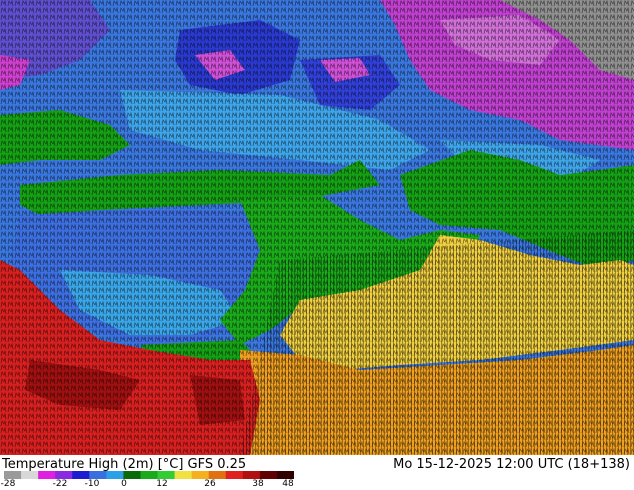 This screenshot has width=634, height=490. What do you see at coordinates (124, 464) in the screenshot?
I see `map-title: Temperature High (2m) [°C] GFS 0.25` at bounding box center [124, 464].